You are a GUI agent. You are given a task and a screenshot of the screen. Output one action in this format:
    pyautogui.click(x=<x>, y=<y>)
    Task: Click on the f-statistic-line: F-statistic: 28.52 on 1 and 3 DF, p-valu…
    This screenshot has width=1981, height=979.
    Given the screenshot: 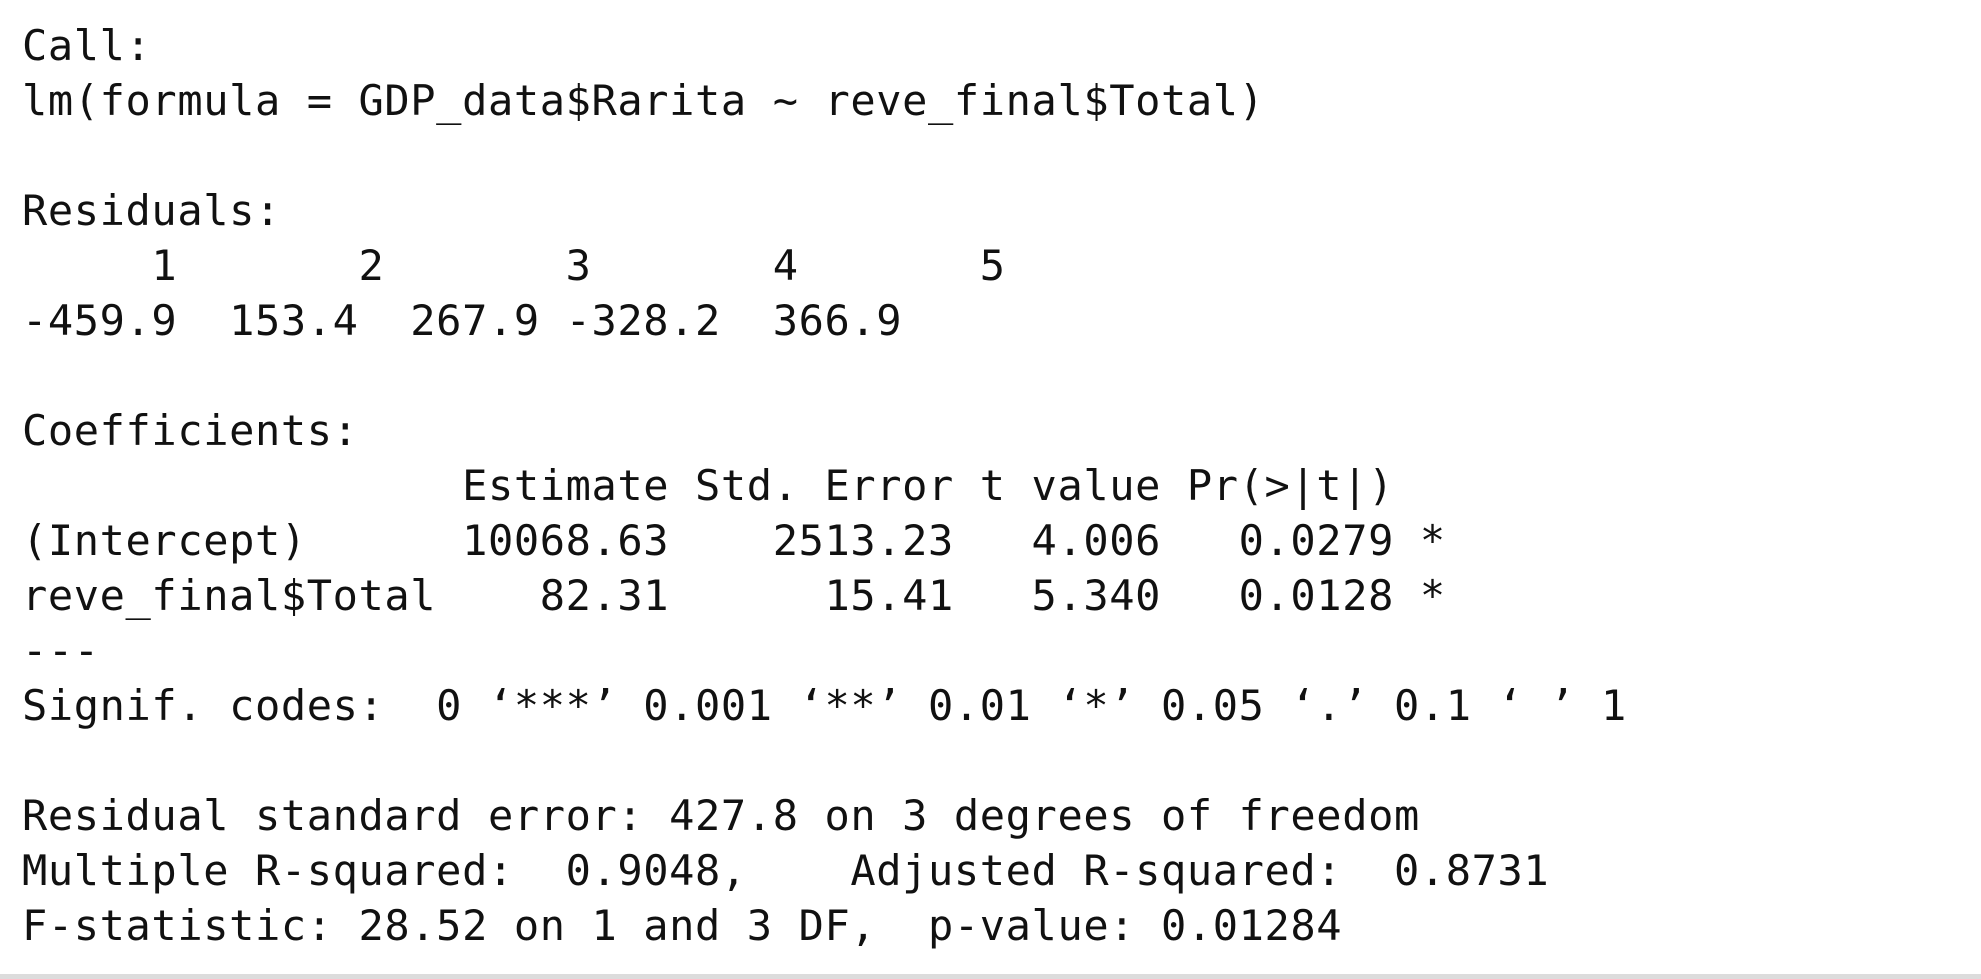 What is the action you would take?
    pyautogui.click(x=682, y=925)
    